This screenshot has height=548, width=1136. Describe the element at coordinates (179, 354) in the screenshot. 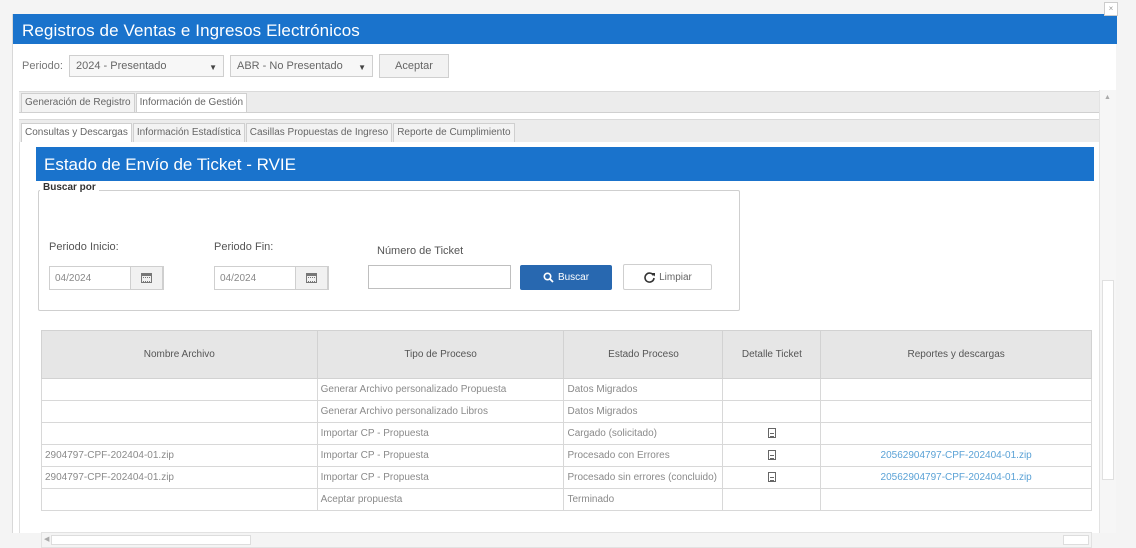

I see `column-header: Nombre Archivo` at that location.